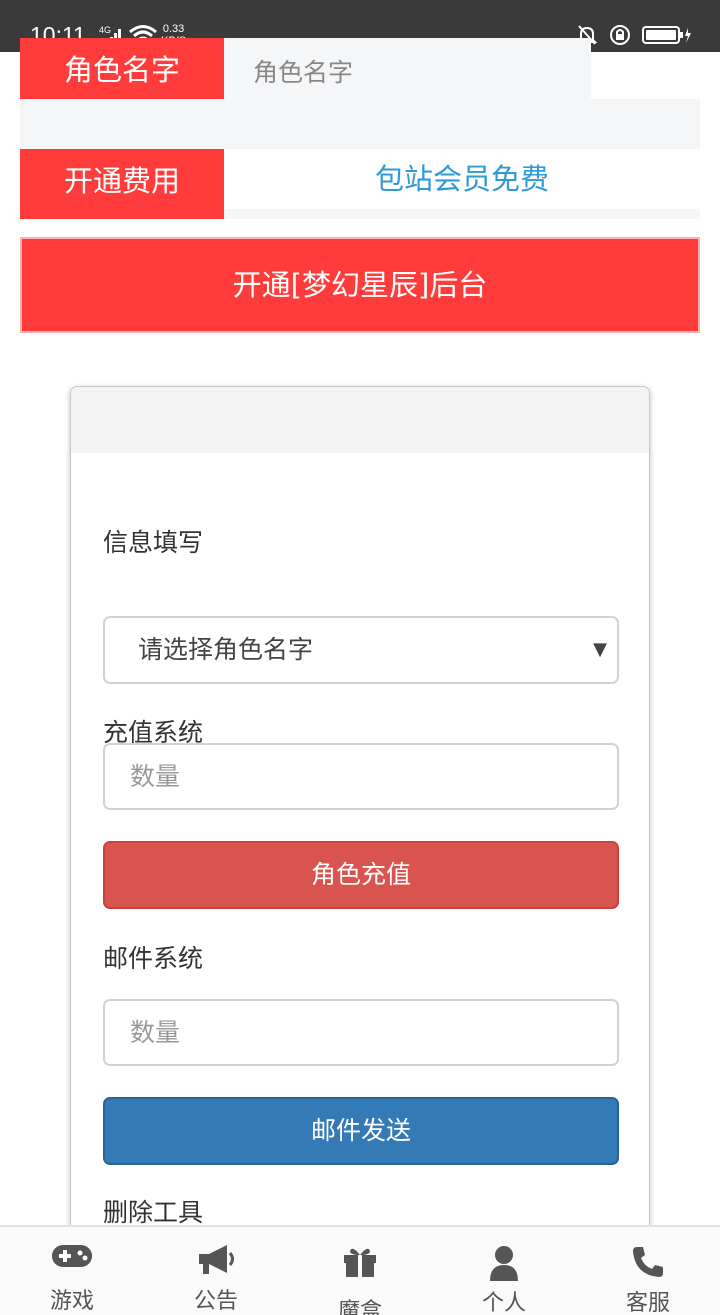  What do you see at coordinates (407, 73) in the screenshot?
I see `role-name-input: 角色名字` at bounding box center [407, 73].